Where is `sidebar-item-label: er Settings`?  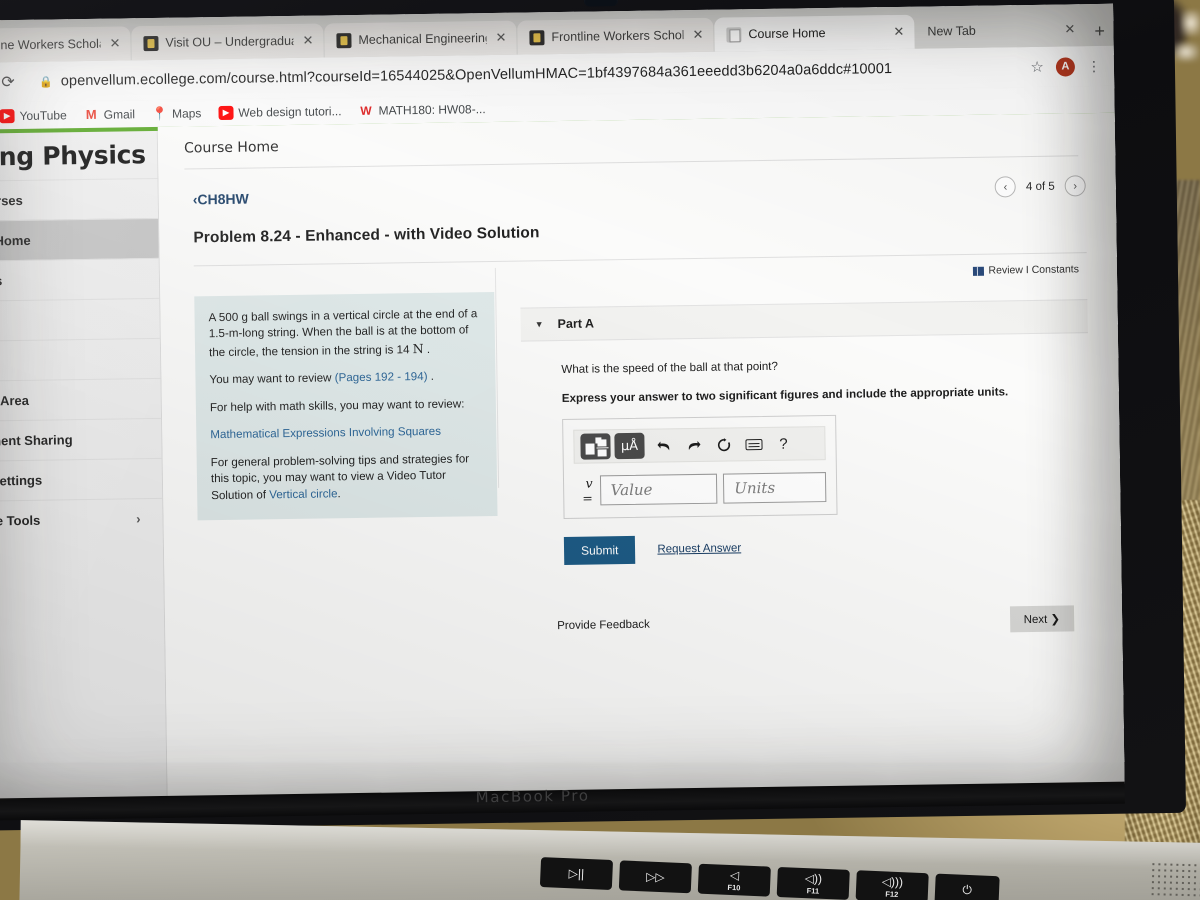
sidebar-item-label: er Settings is located at coordinates (21, 480).